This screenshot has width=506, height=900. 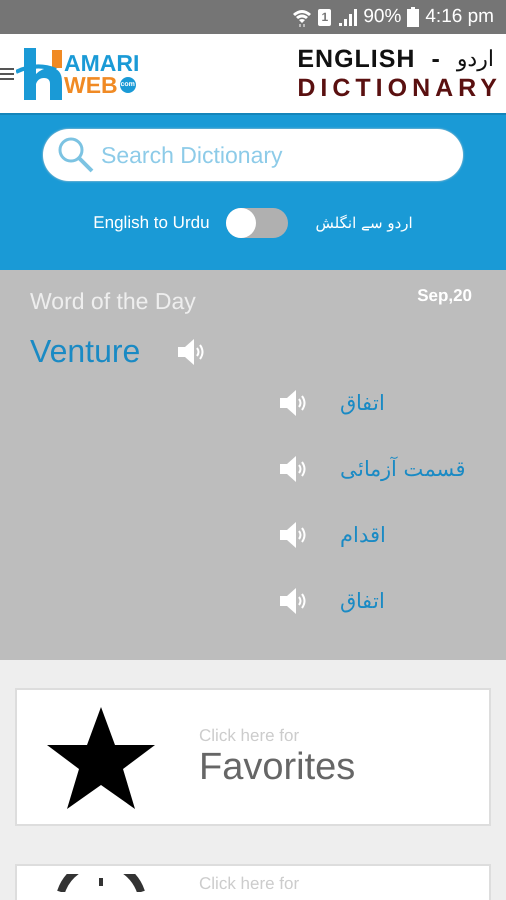 I want to click on word-text: Venture, so click(x=85, y=351).